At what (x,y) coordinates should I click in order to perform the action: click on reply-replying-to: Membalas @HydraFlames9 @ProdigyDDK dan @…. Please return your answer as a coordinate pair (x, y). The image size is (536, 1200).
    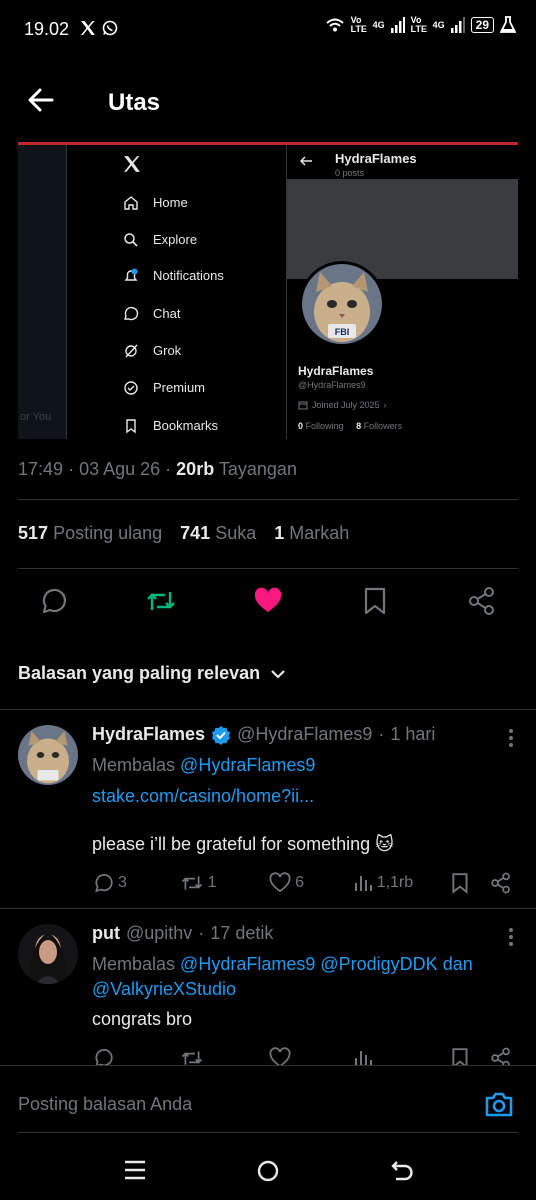
    Looking at the image, I should click on (302, 977).